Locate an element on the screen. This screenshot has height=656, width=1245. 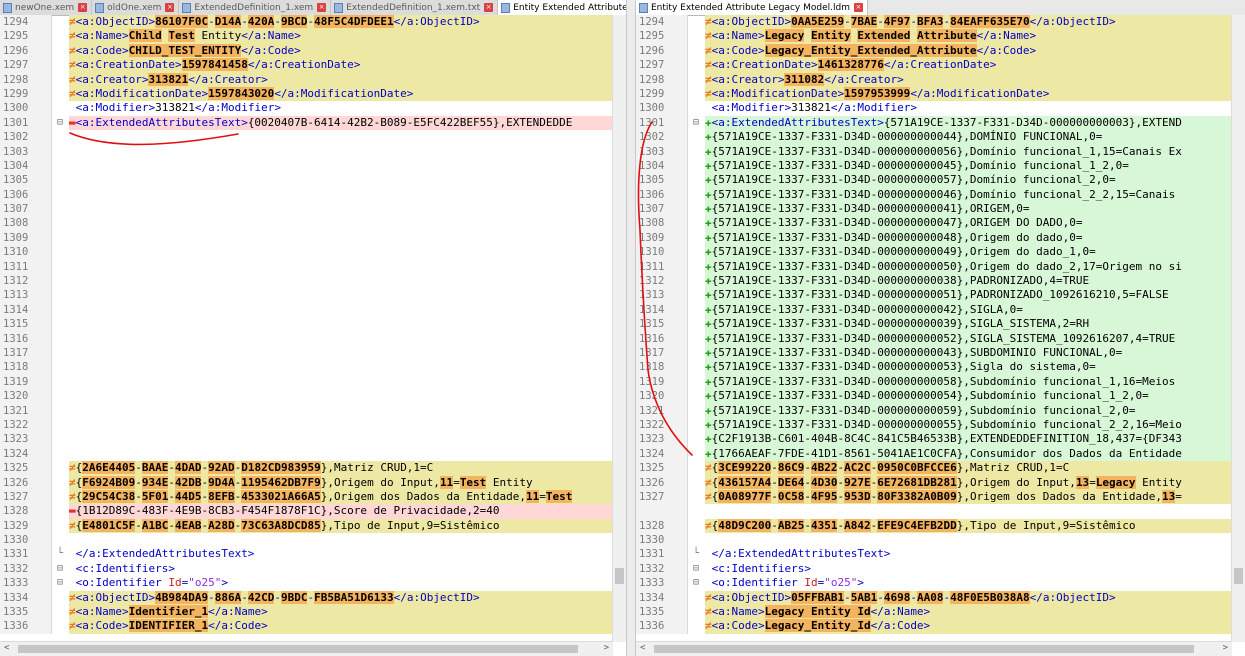
pane-splitter is located at coordinates (631, 328).